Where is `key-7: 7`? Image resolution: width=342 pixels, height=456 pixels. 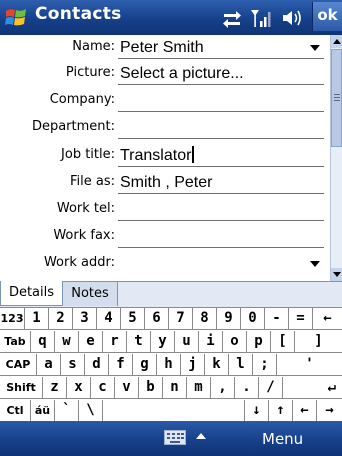
key-7: 7 is located at coordinates (181, 319).